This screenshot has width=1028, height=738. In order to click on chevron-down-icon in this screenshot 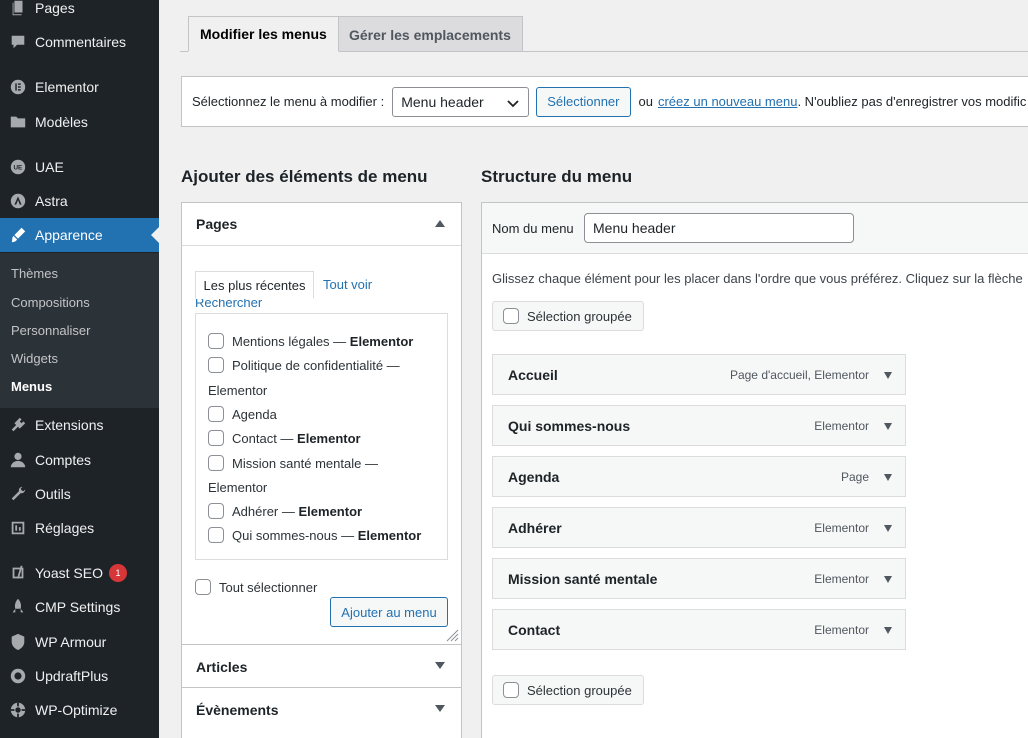, I will do `click(513, 103)`.